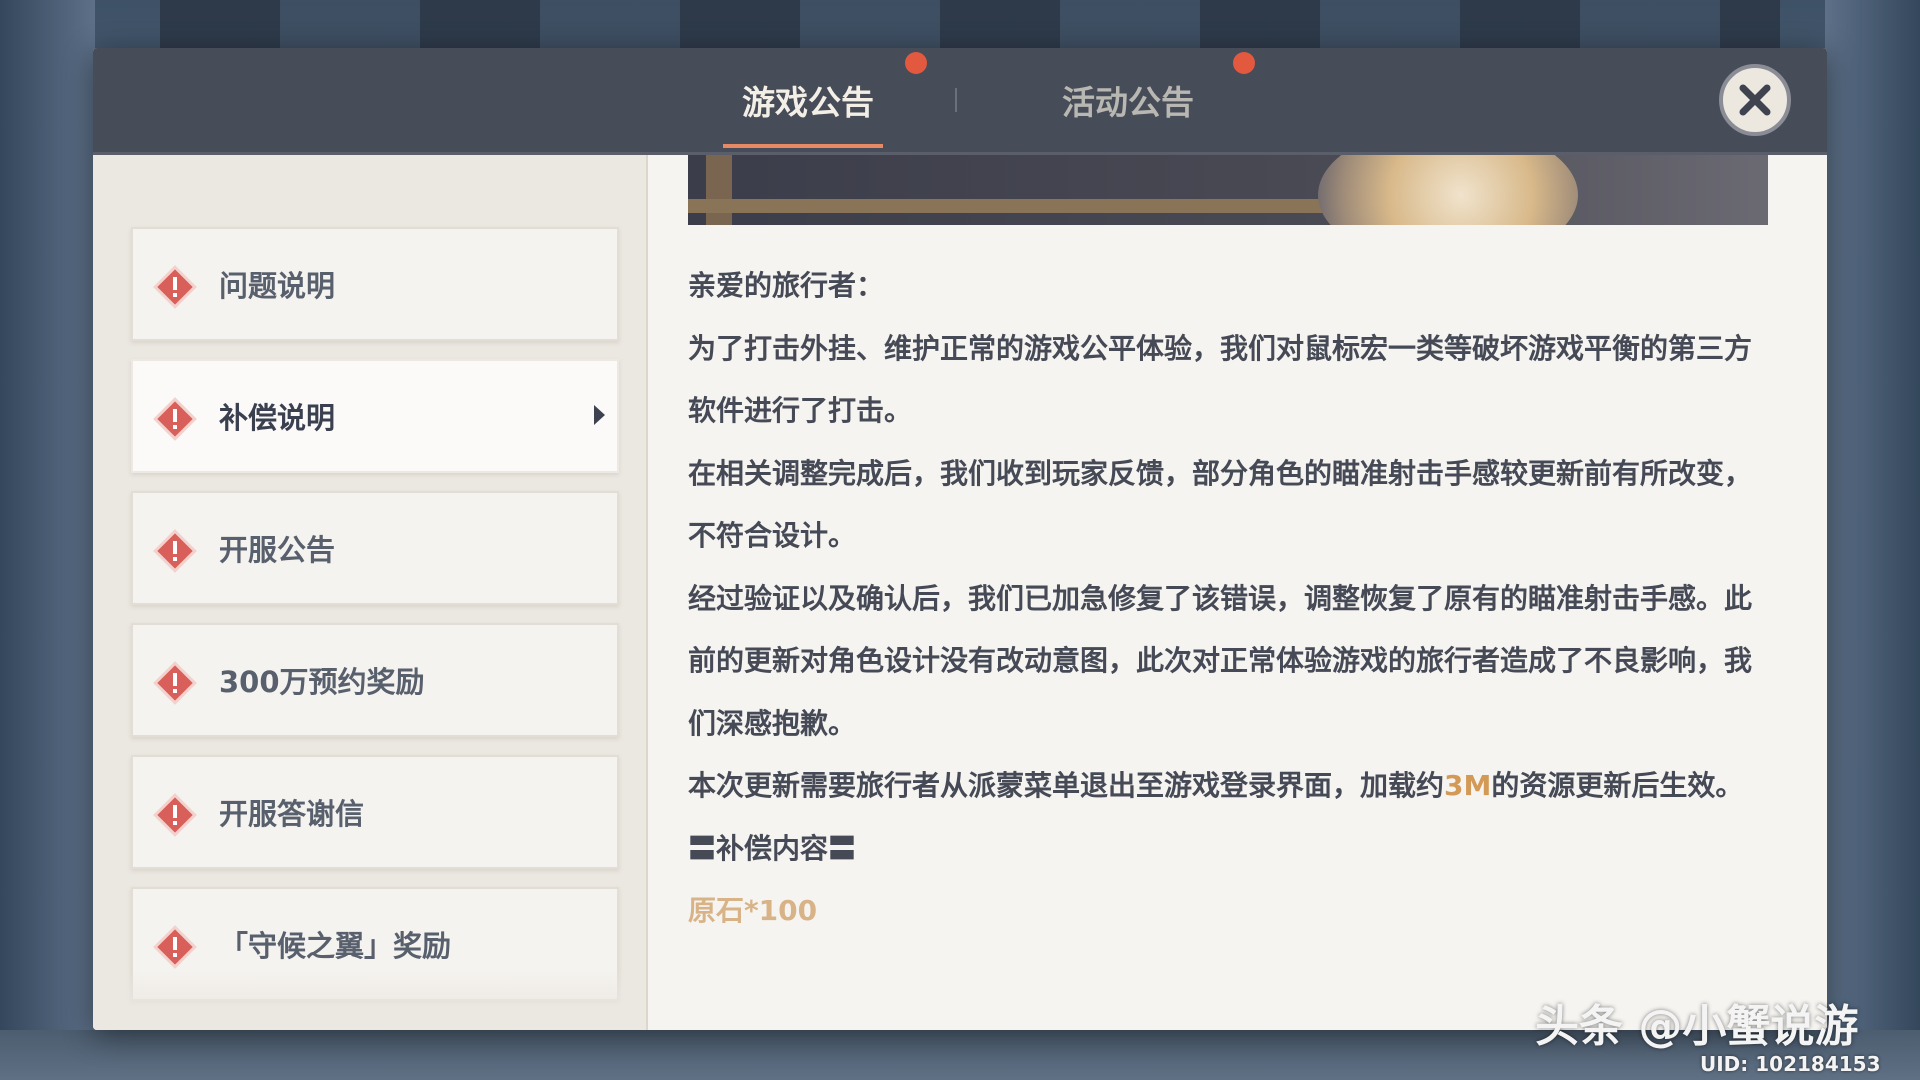 The image size is (1920, 1080). Describe the element at coordinates (956, 100) in the screenshot. I see `tab-divider` at that location.